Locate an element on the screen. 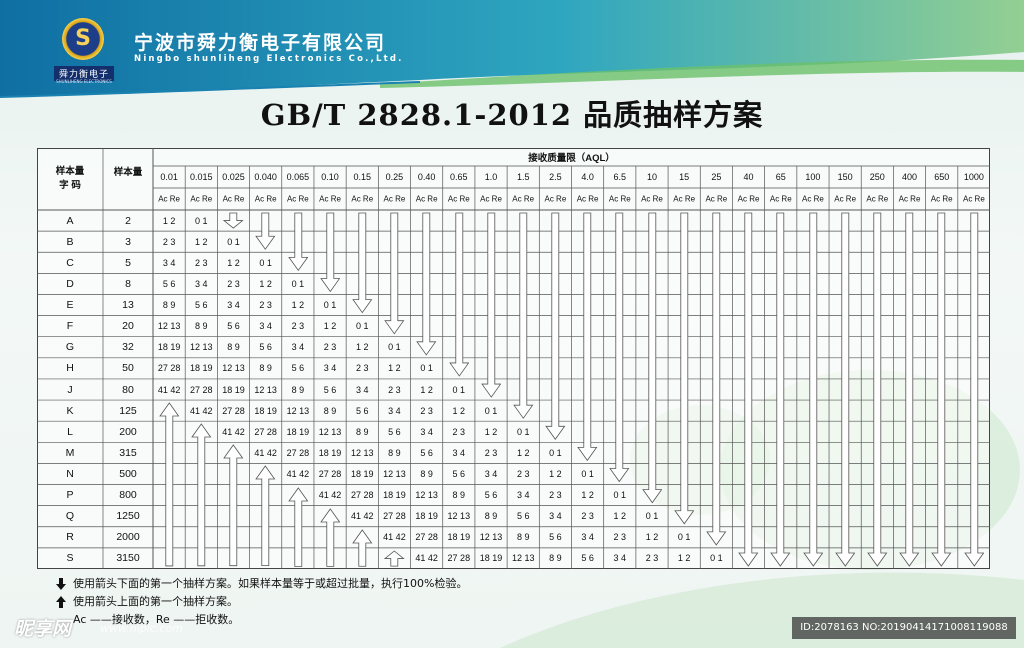 This screenshot has width=1024, height=648. row-code: H is located at coordinates (70, 368).